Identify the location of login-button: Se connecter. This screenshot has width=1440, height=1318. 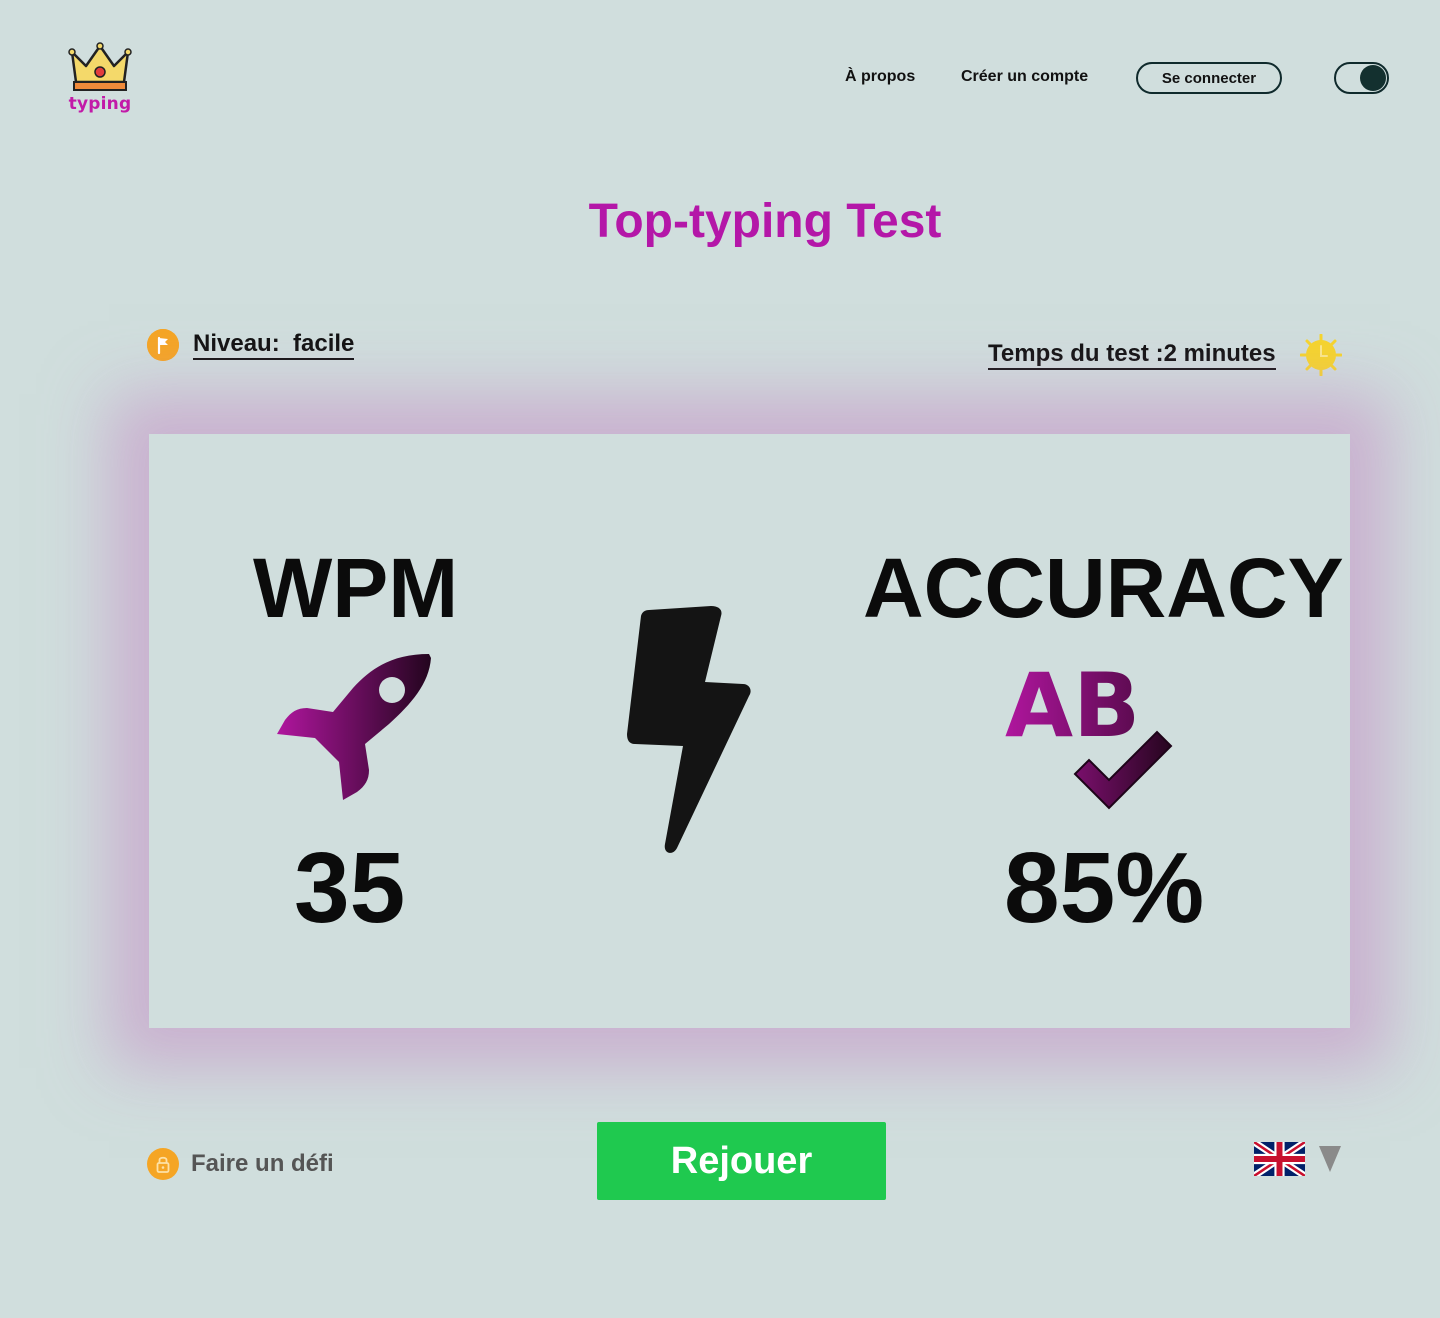
(1209, 78).